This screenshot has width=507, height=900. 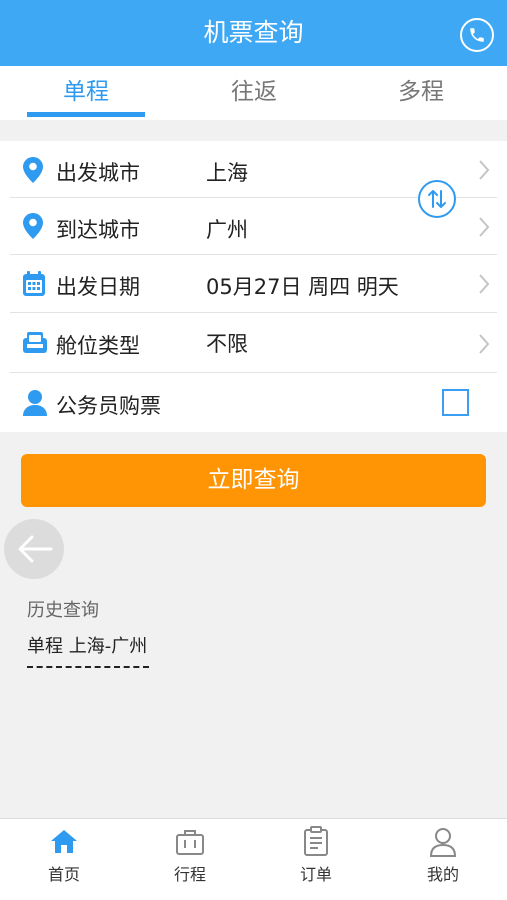 I want to click on civil-servant-checkbox, so click(x=455, y=402).